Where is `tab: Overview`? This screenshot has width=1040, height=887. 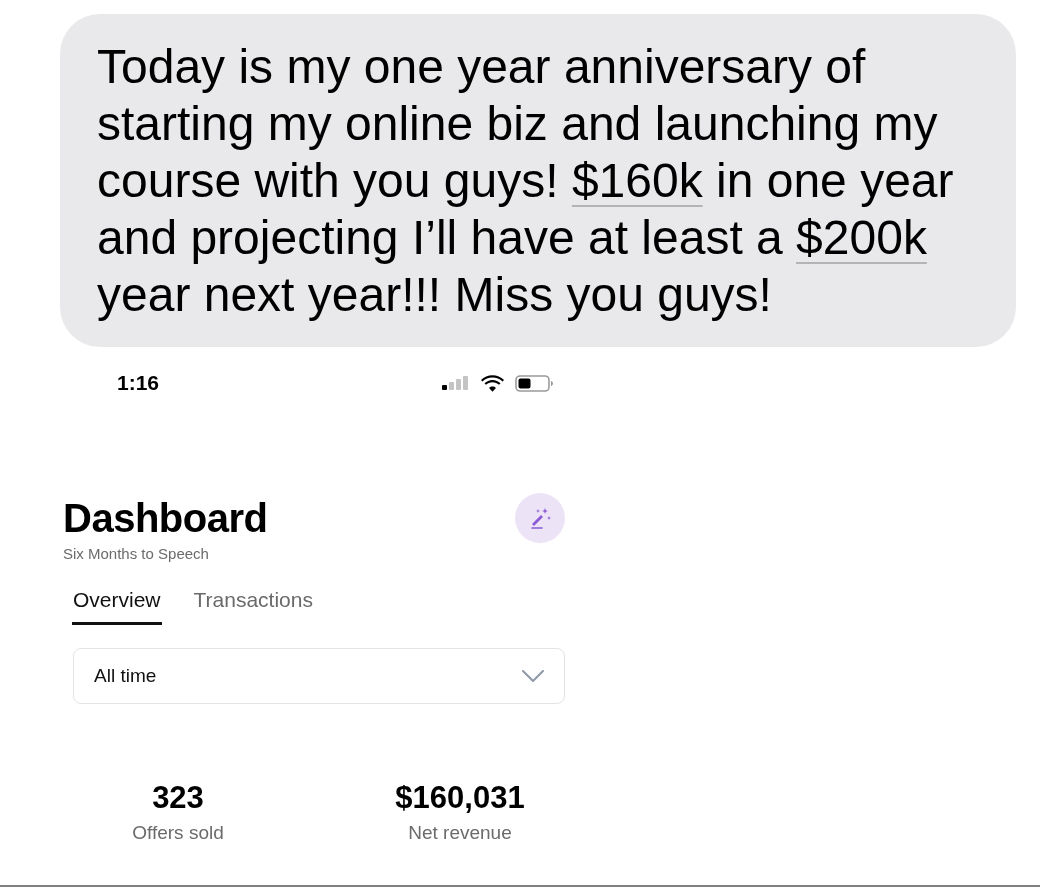 tab: Overview is located at coordinates (117, 605).